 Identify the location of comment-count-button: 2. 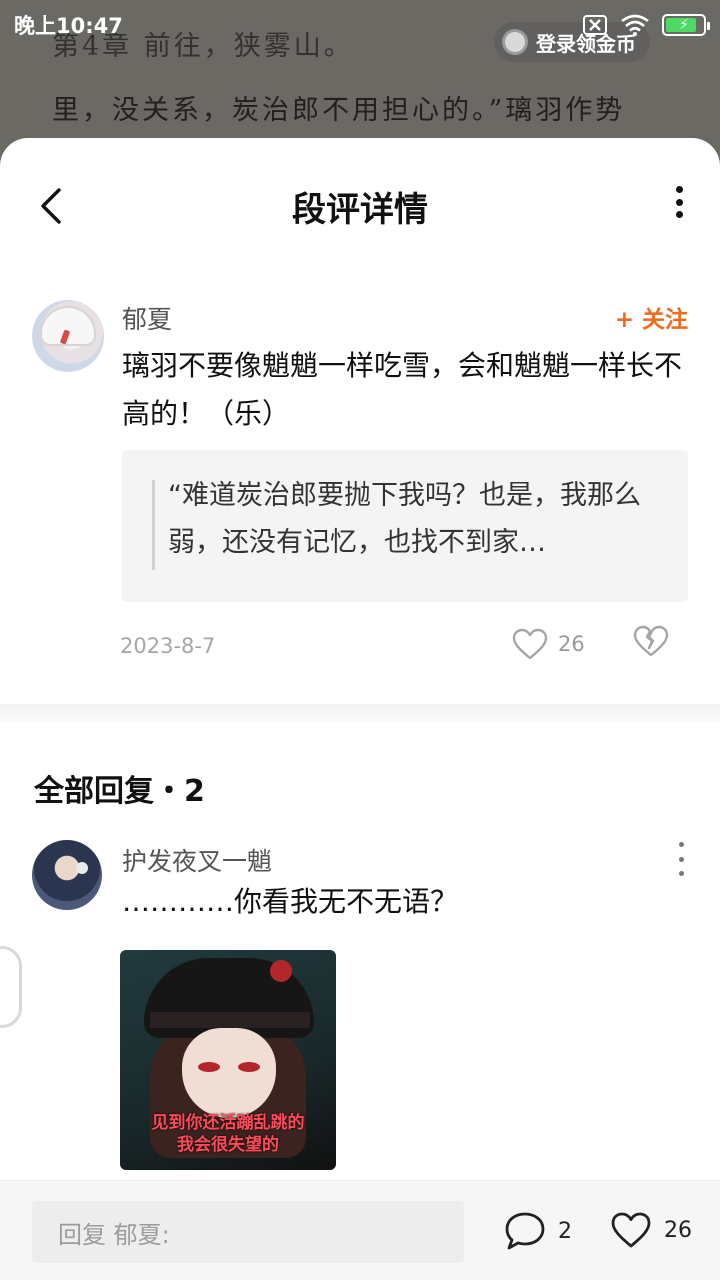
(538, 1231).